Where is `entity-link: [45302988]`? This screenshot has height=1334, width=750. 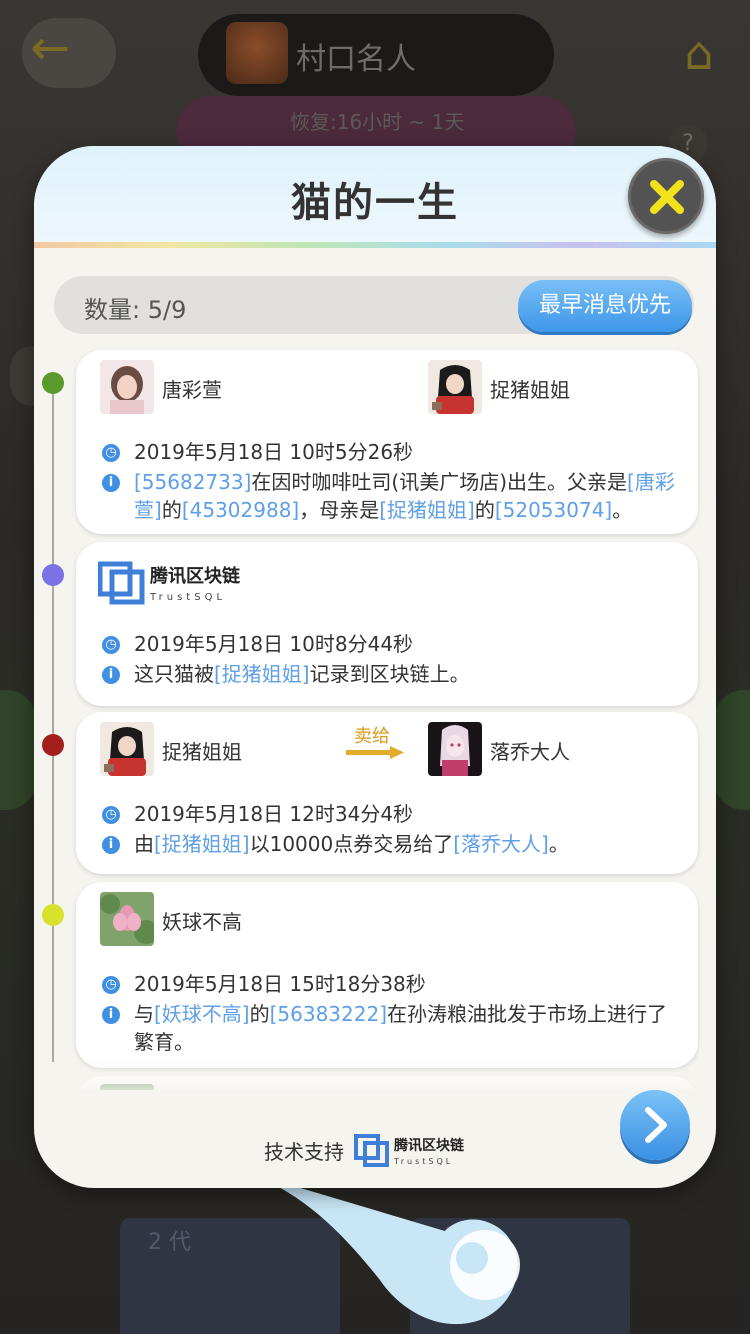 entity-link: [45302988] is located at coordinates (240, 510).